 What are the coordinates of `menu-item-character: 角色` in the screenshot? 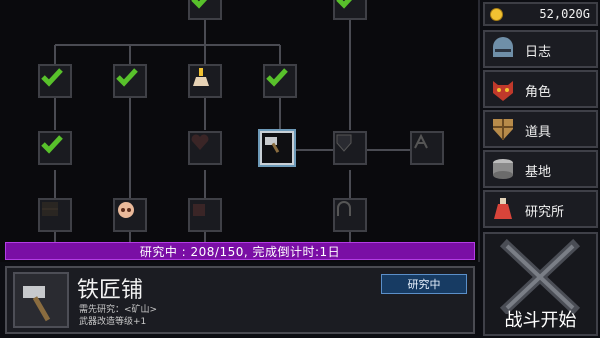 It's located at (540, 89).